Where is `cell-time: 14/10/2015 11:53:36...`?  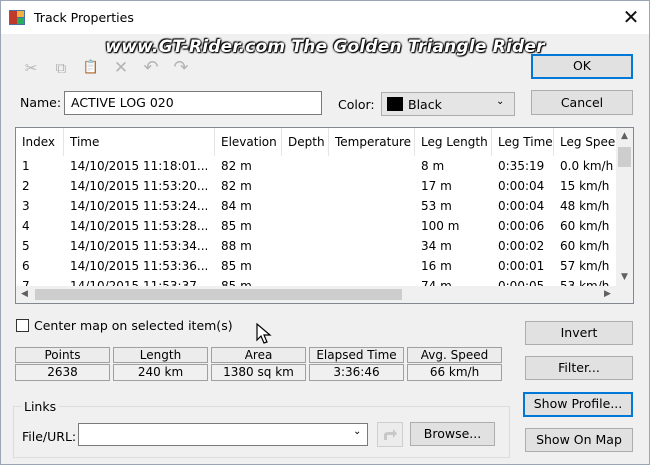 cell-time: 14/10/2015 11:53:36... is located at coordinates (139, 266).